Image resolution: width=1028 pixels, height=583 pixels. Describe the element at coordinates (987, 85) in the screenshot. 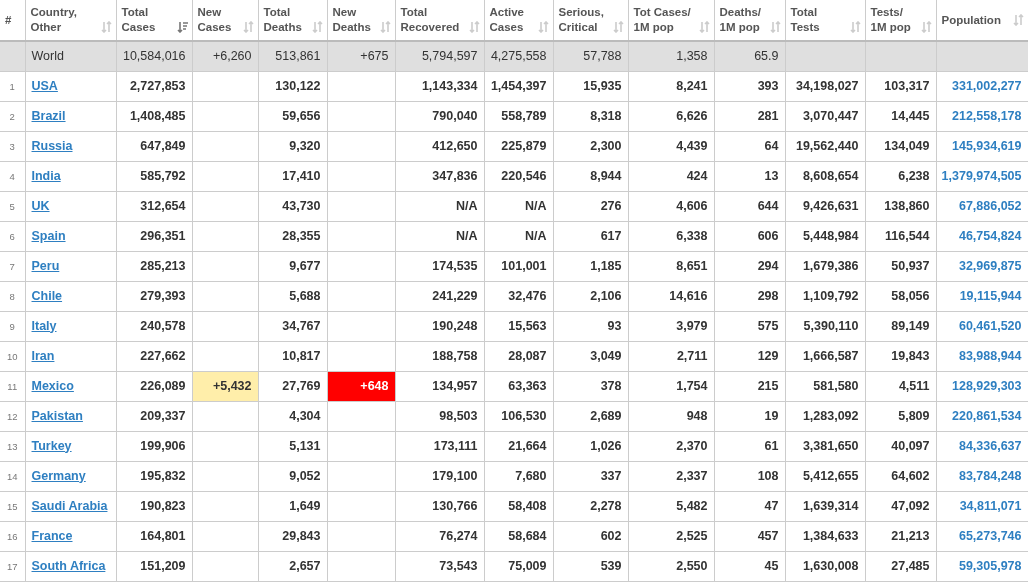

I see `population-link: 331,002,277` at that location.